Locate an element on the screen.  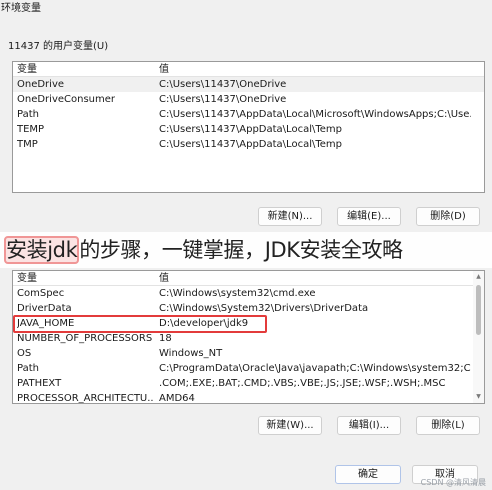
system-vars-header: 变量 值 is located at coordinates (248, 278).